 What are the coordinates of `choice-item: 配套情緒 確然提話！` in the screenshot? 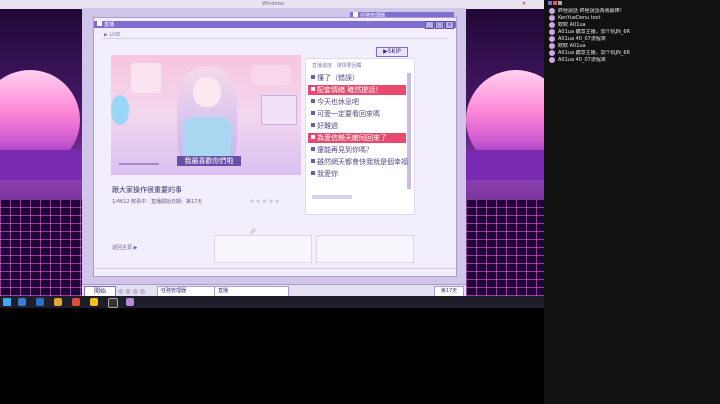 It's located at (357, 90).